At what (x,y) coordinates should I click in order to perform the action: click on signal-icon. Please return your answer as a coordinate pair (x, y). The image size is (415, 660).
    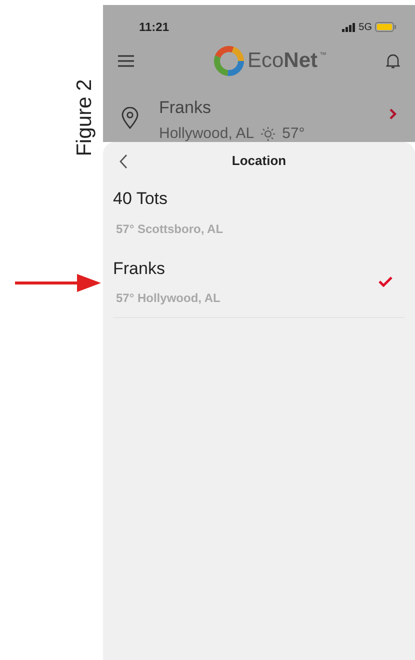
    Looking at the image, I should click on (349, 27).